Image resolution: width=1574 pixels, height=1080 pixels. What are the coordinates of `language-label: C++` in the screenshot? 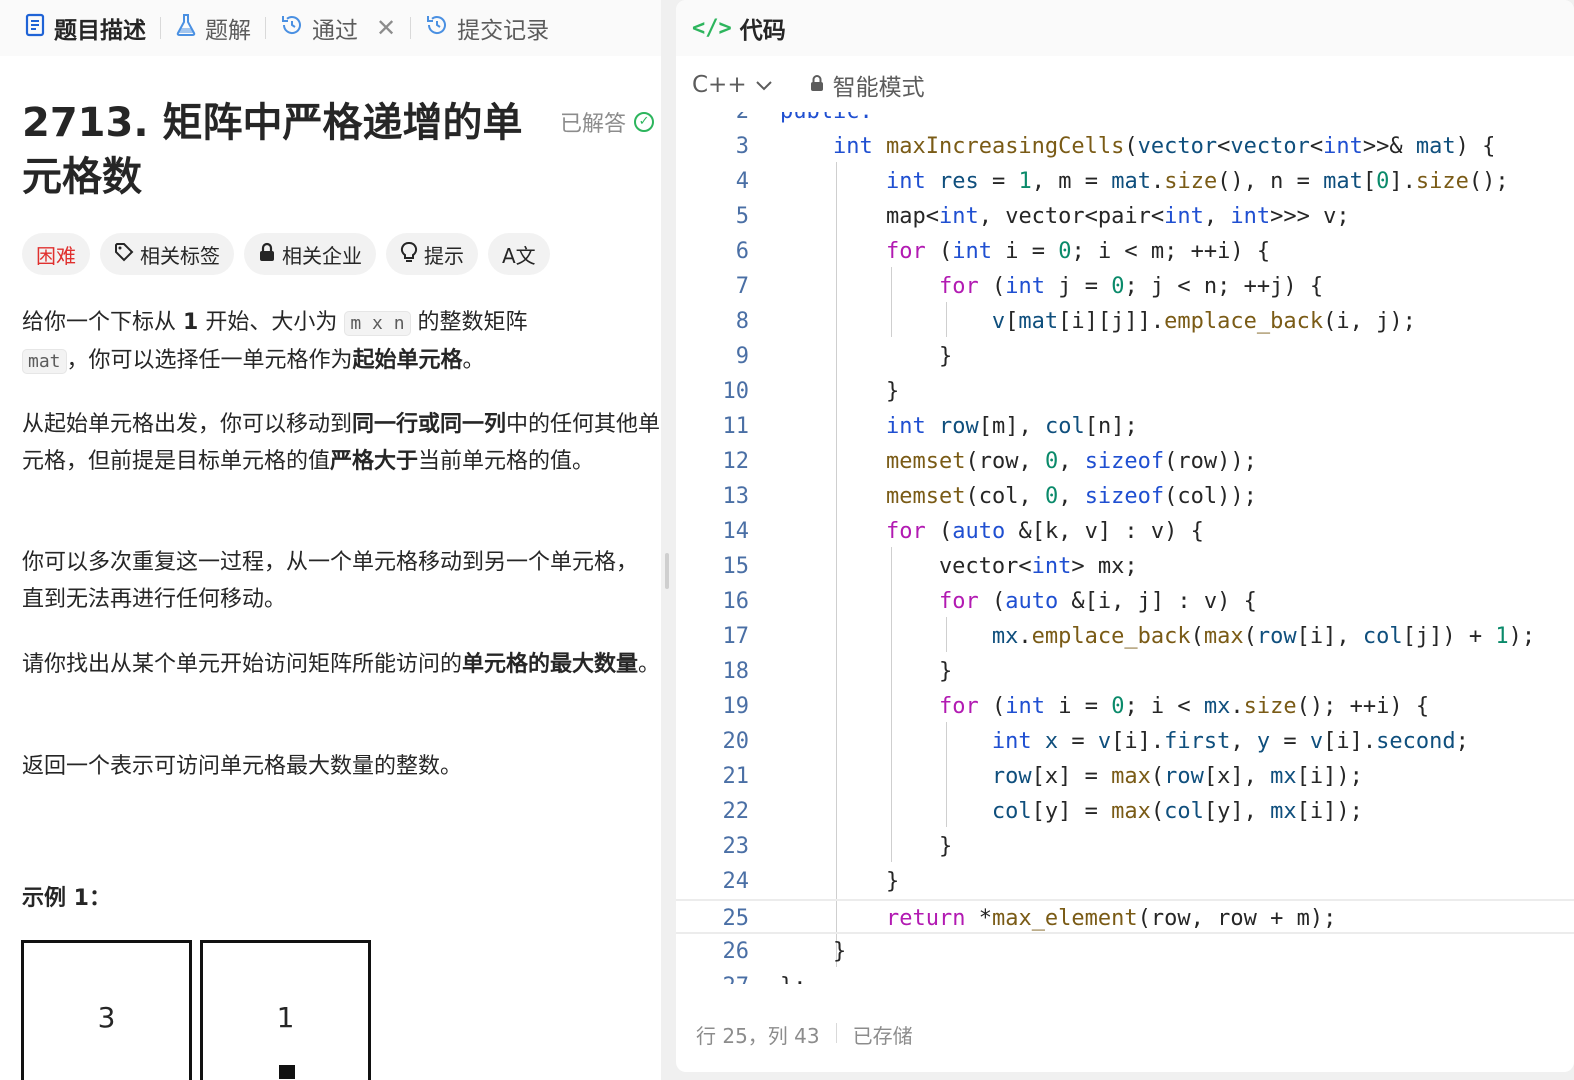 It's located at (719, 85).